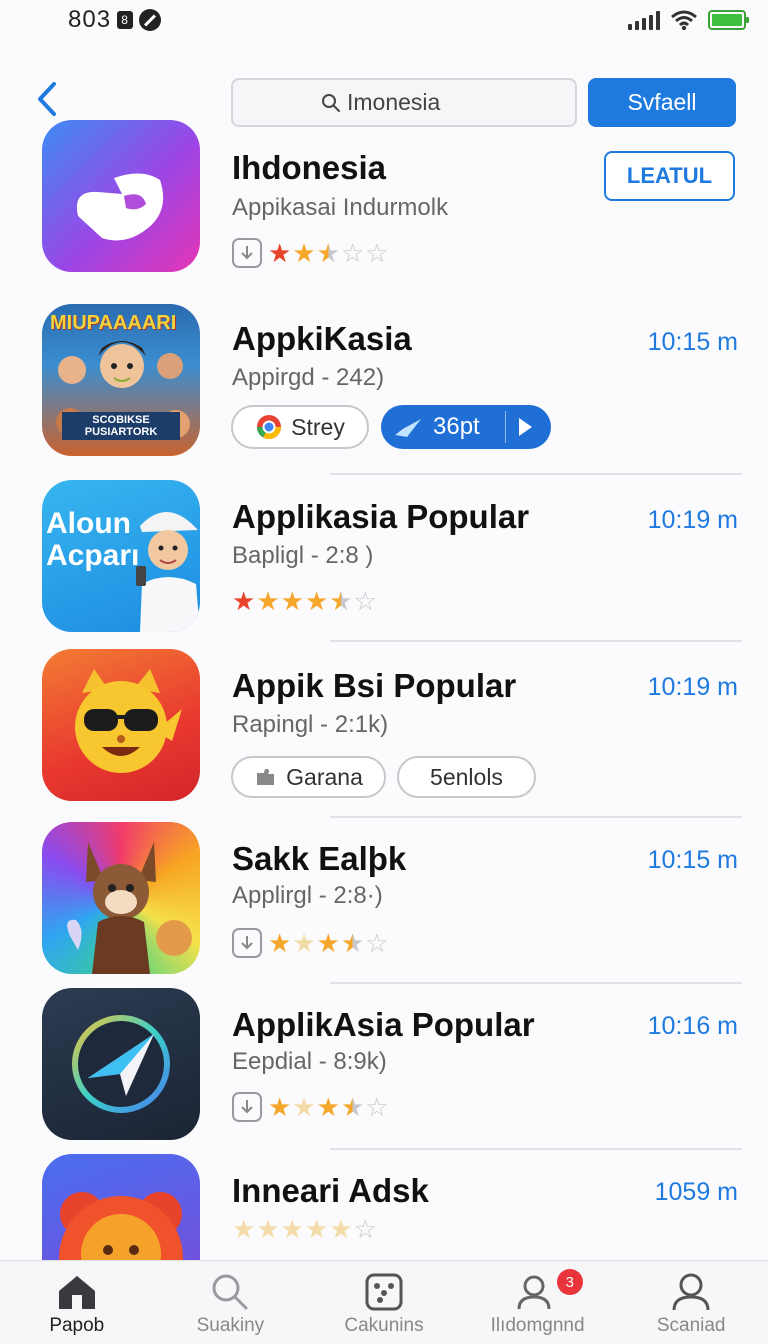 This screenshot has width=768, height=1344. I want to click on icon-text: Aloun, so click(88, 523).